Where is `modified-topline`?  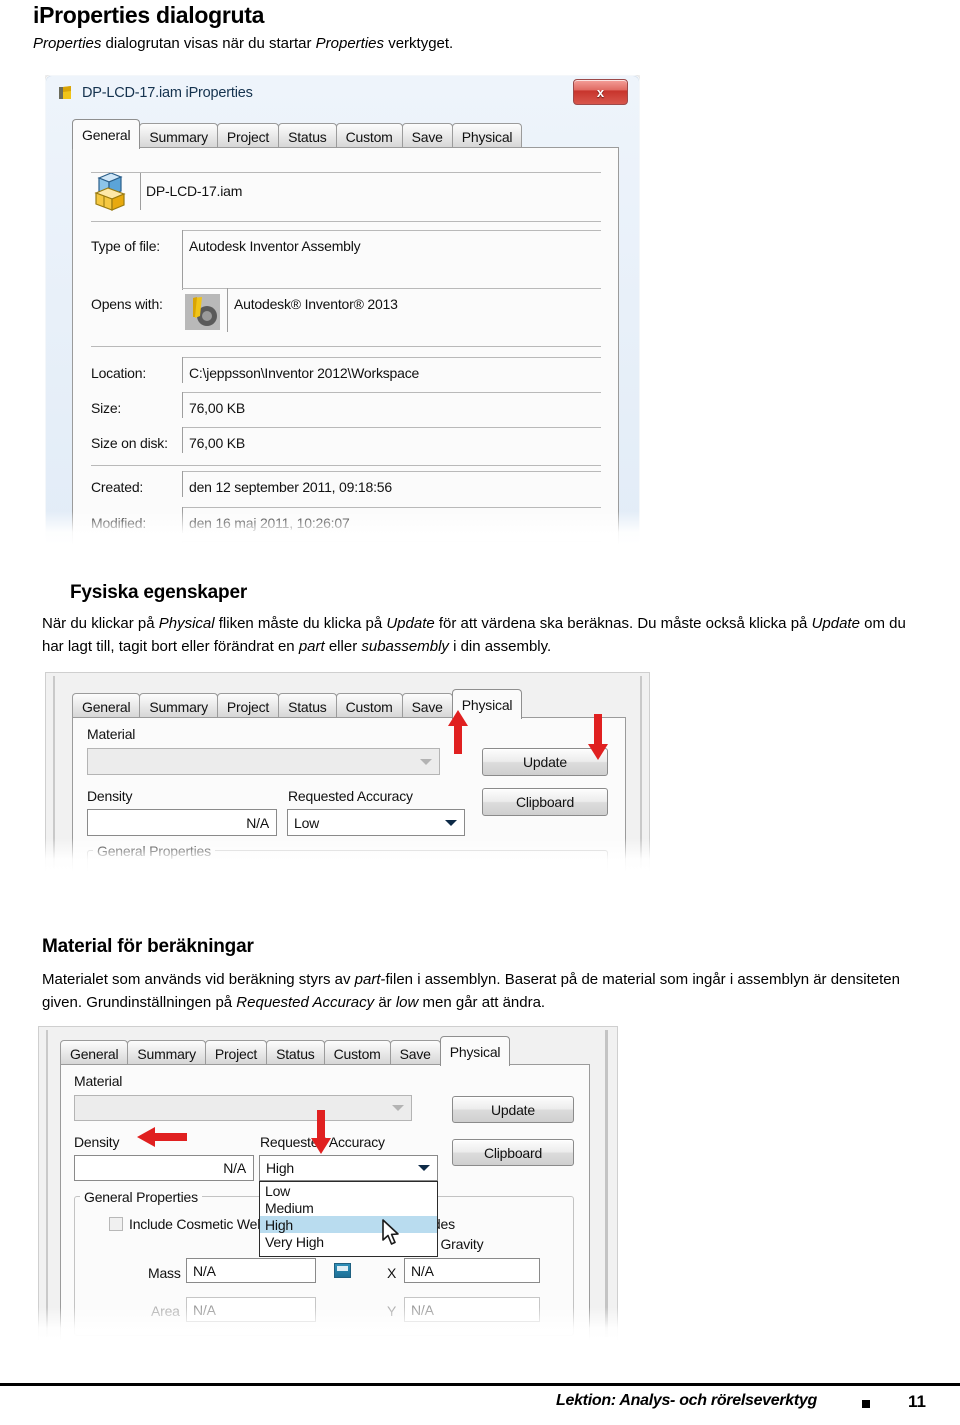 modified-topline is located at coordinates (391, 507).